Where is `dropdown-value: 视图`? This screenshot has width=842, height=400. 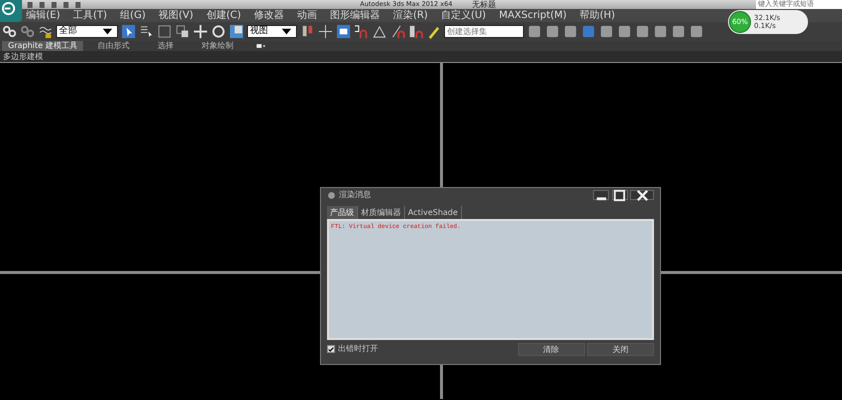
dropdown-value: 视图 is located at coordinates (259, 31).